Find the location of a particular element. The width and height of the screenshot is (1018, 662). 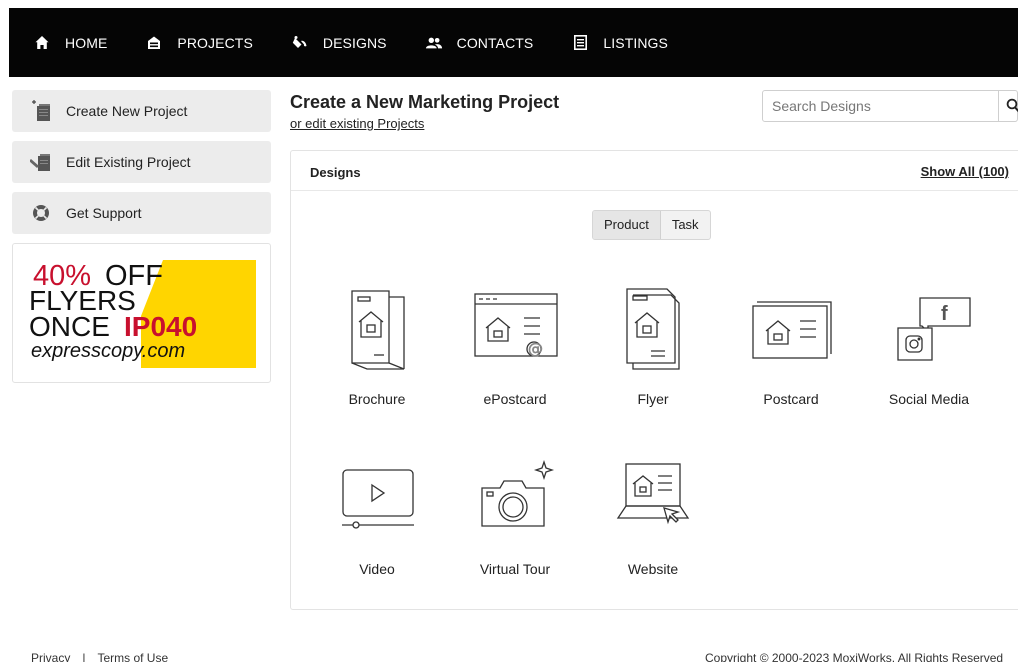

create-new-project-button: Create New Project is located at coordinates (141, 111).